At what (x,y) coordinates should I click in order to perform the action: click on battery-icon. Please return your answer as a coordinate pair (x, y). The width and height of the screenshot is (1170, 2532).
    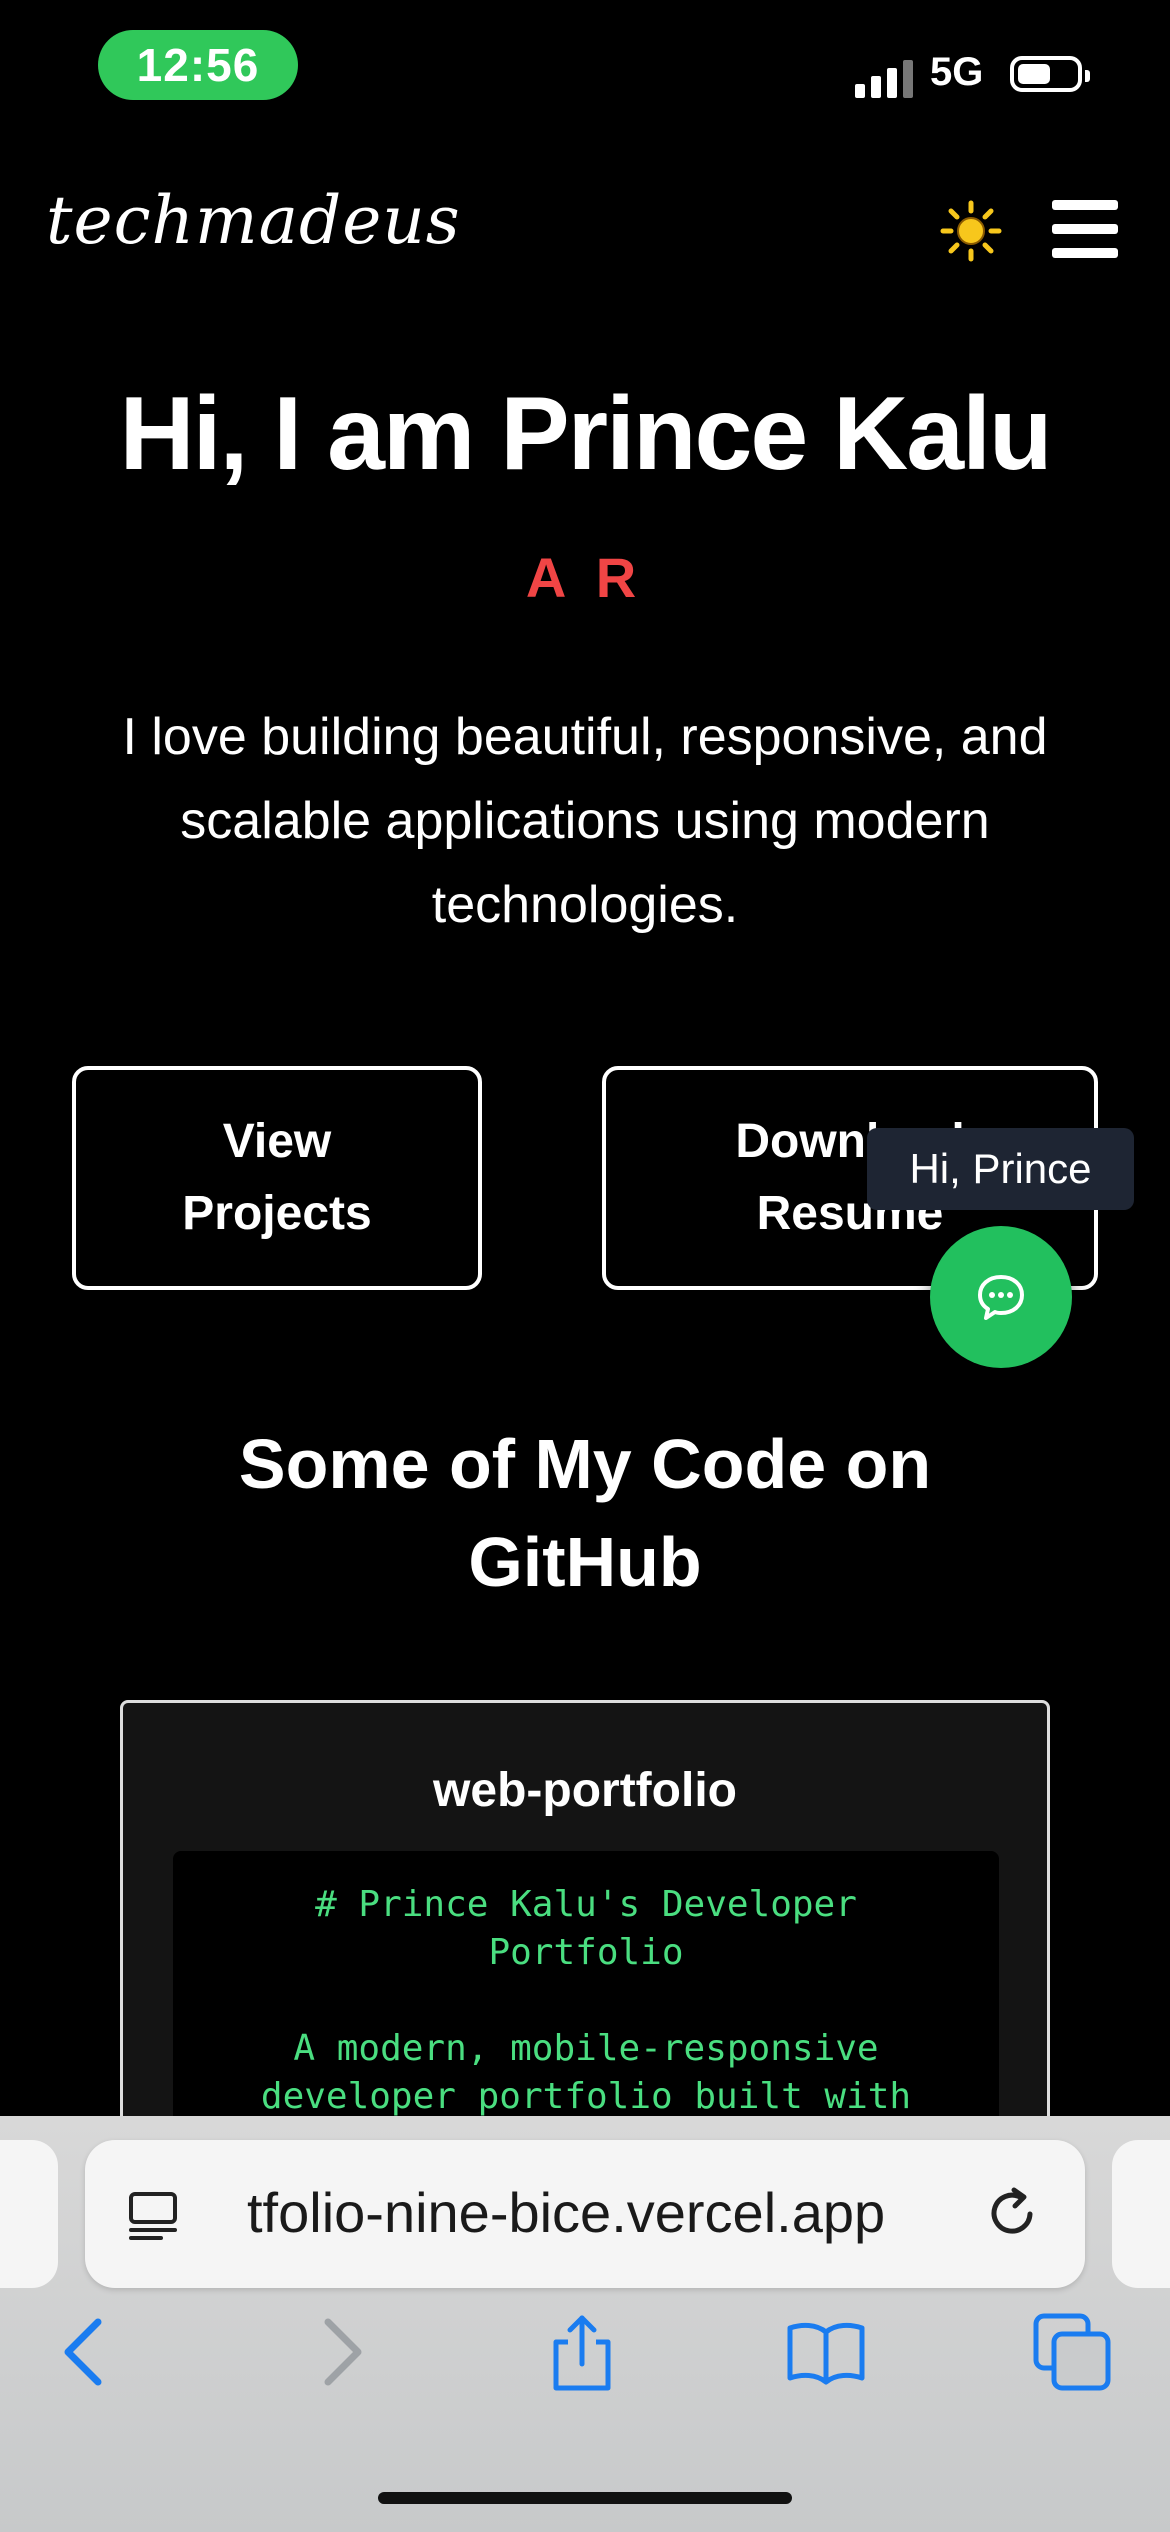
    Looking at the image, I should click on (1050, 74).